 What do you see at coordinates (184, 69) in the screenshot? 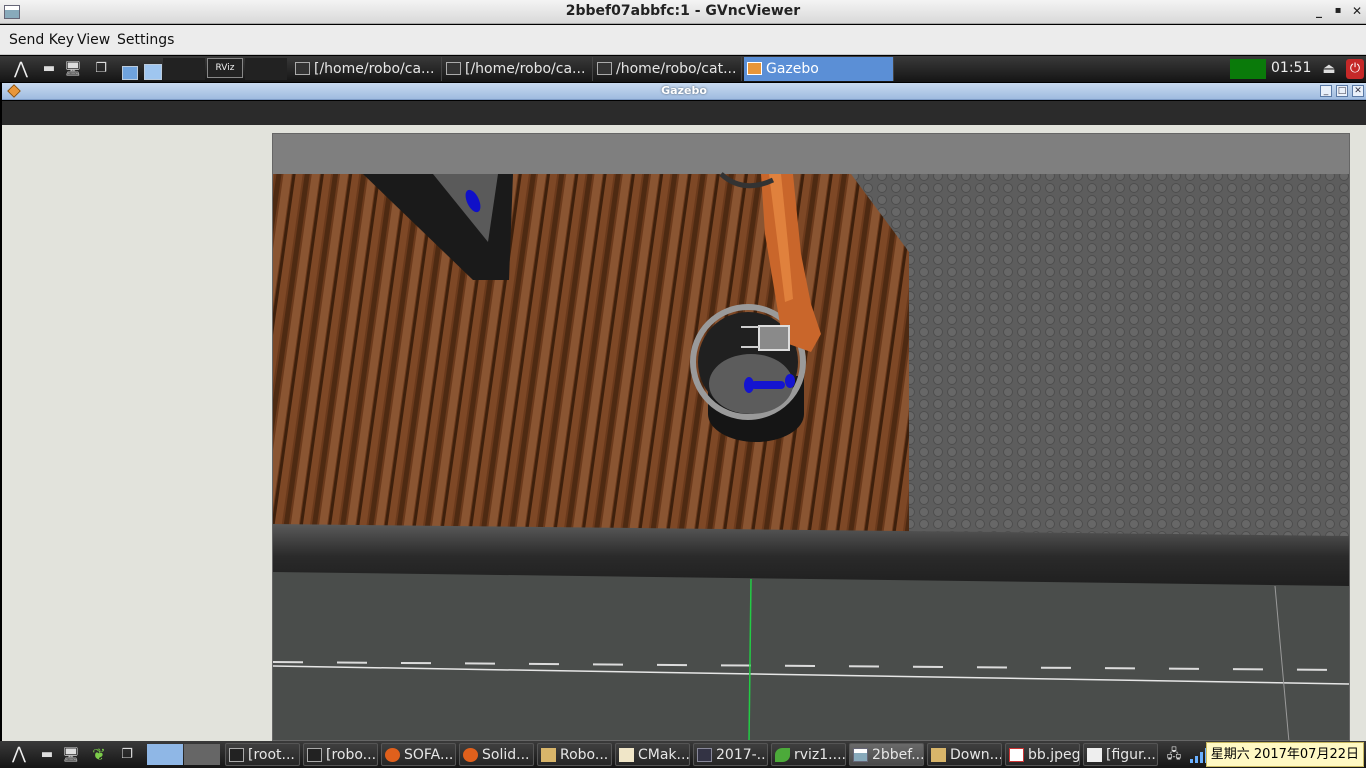
I see `desktop-pager` at bounding box center [184, 69].